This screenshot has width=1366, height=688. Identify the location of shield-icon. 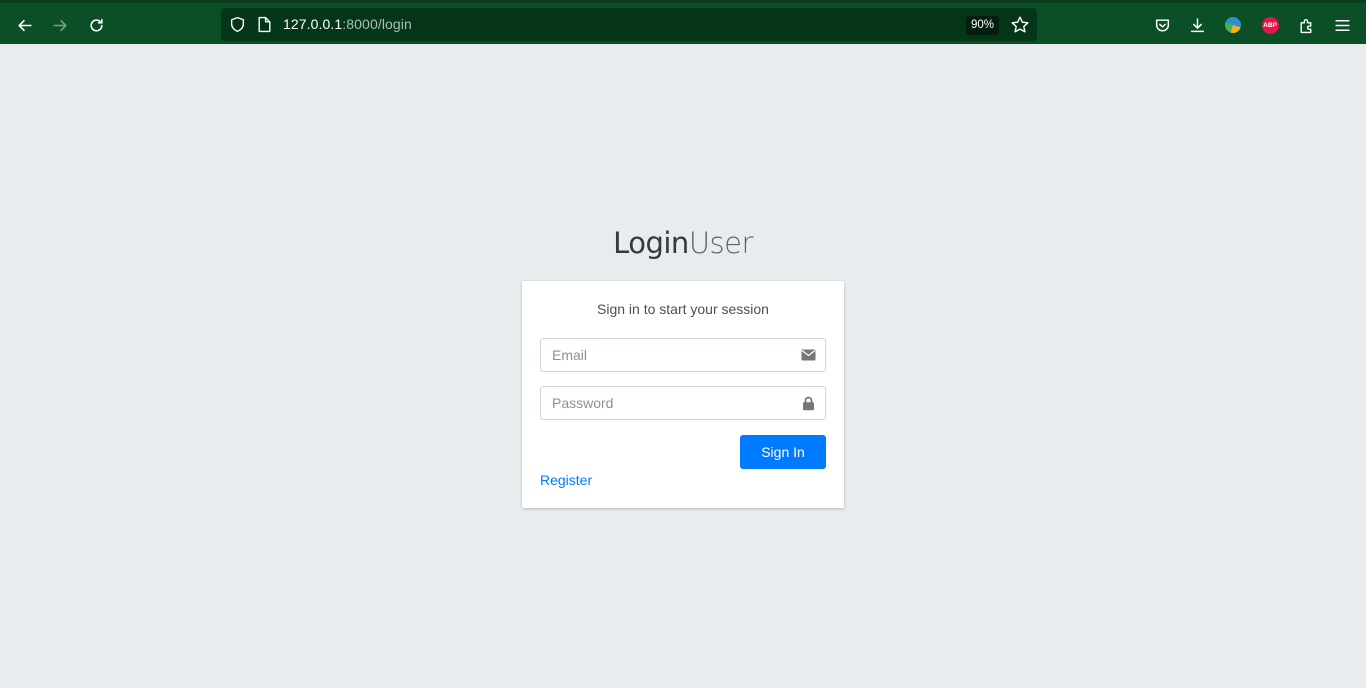
(237, 24).